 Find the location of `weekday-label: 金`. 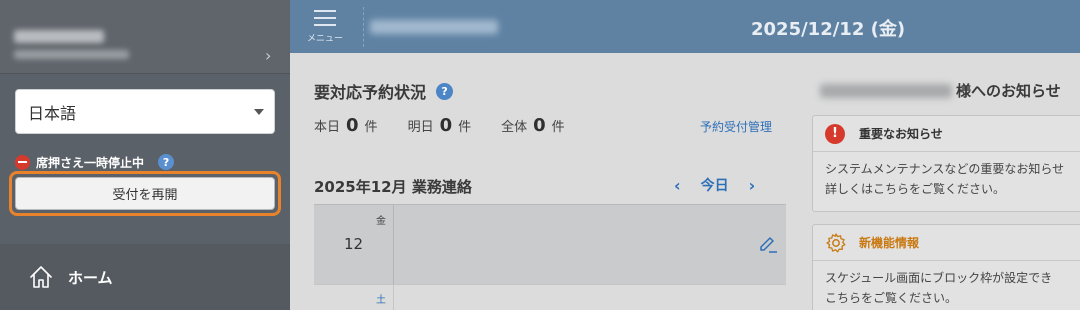

weekday-label: 金 is located at coordinates (381, 221).